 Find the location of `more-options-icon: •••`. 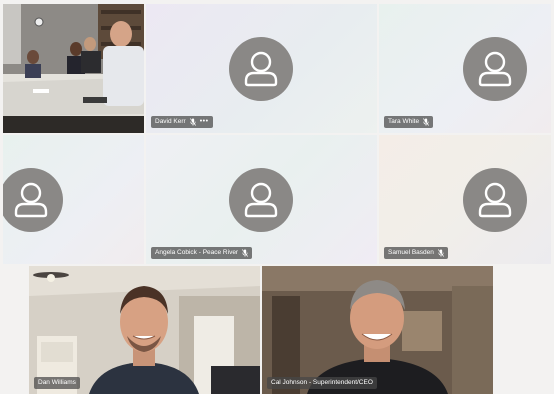

more-options-icon: ••• is located at coordinates (204, 122).